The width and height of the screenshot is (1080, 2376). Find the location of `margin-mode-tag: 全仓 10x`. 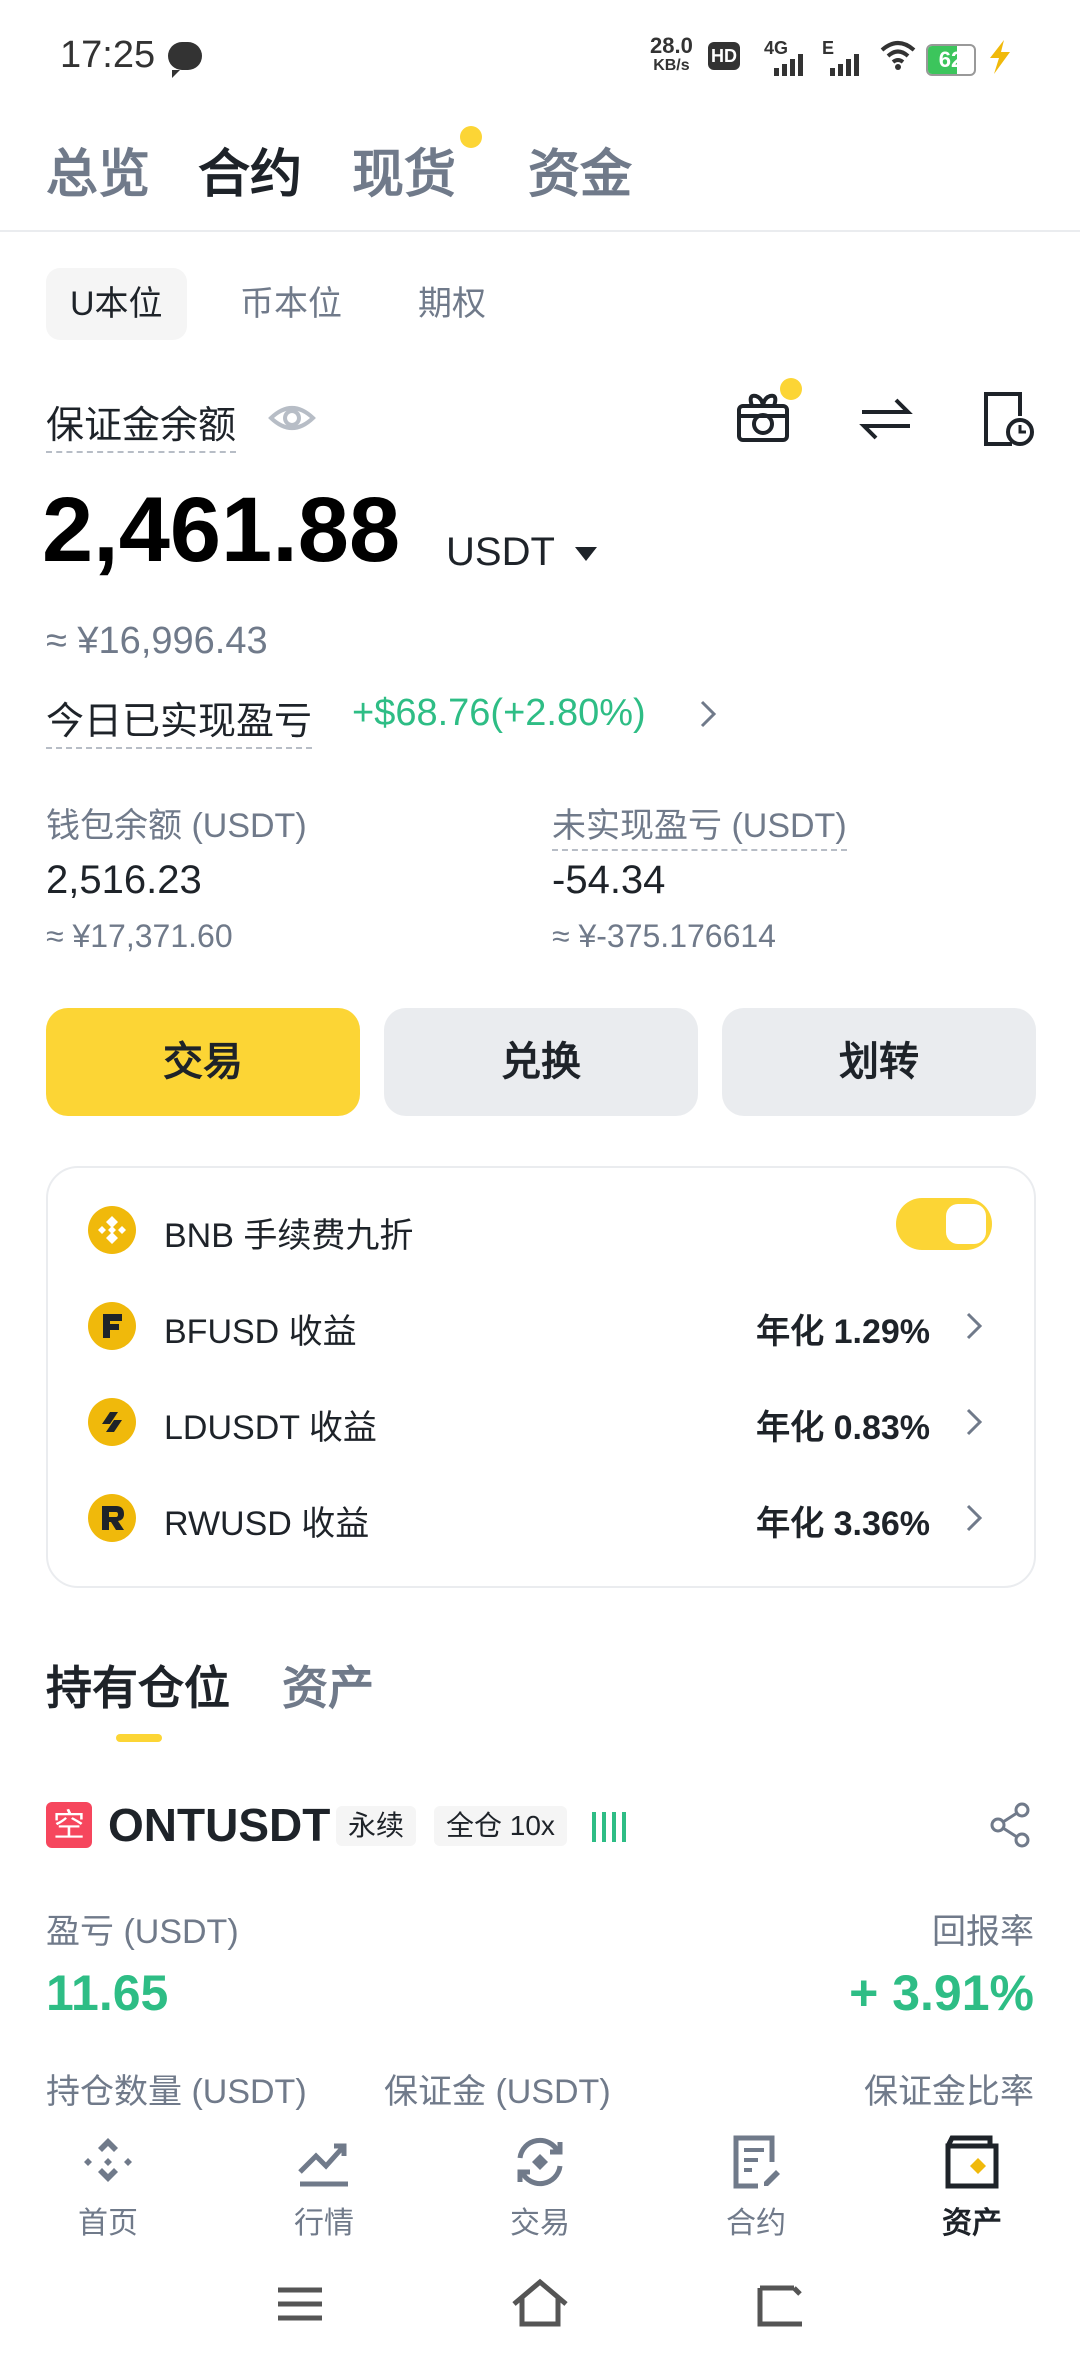

margin-mode-tag: 全仓 10x is located at coordinates (500, 1826).